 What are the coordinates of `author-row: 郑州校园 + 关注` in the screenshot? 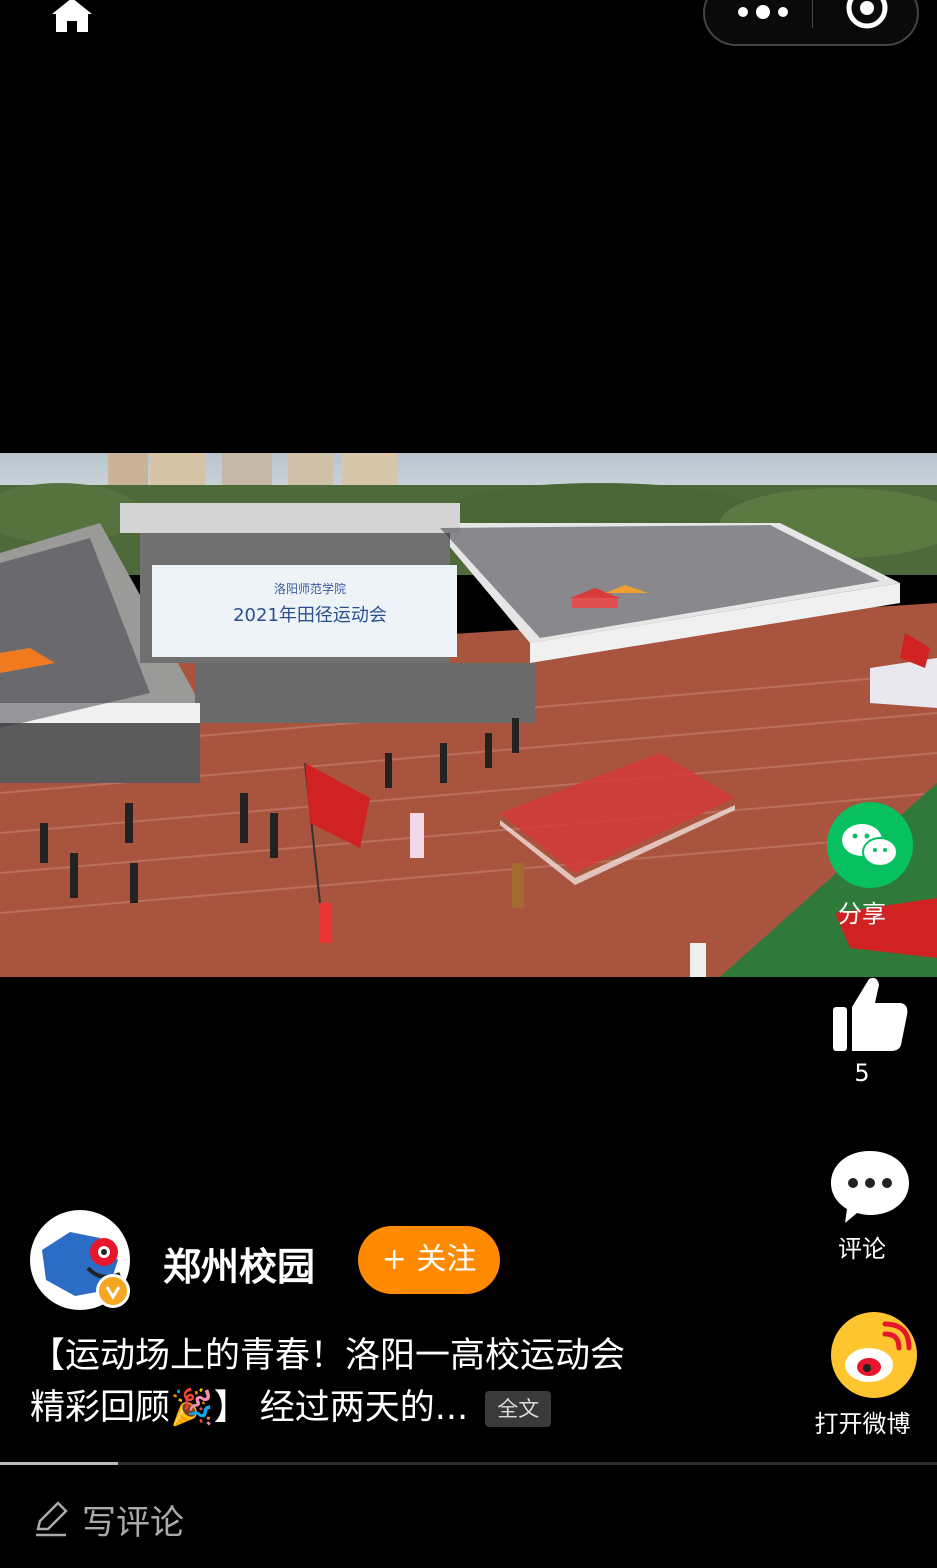 It's located at (380, 1260).